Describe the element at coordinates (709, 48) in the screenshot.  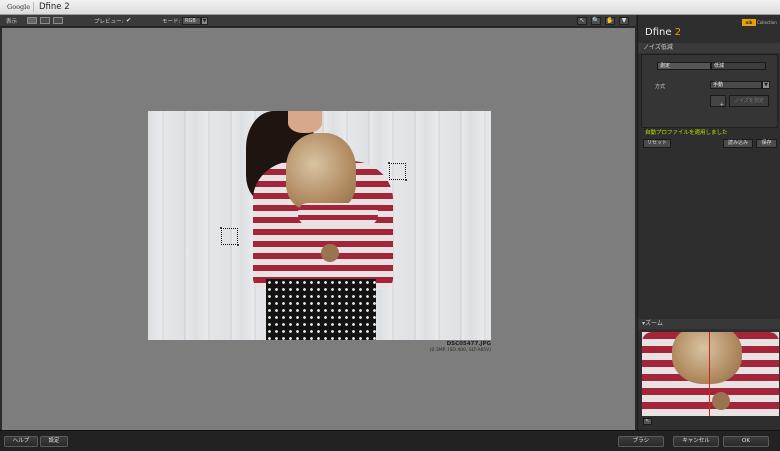
I see `noise-reduction-header: ノイズ低減` at that location.